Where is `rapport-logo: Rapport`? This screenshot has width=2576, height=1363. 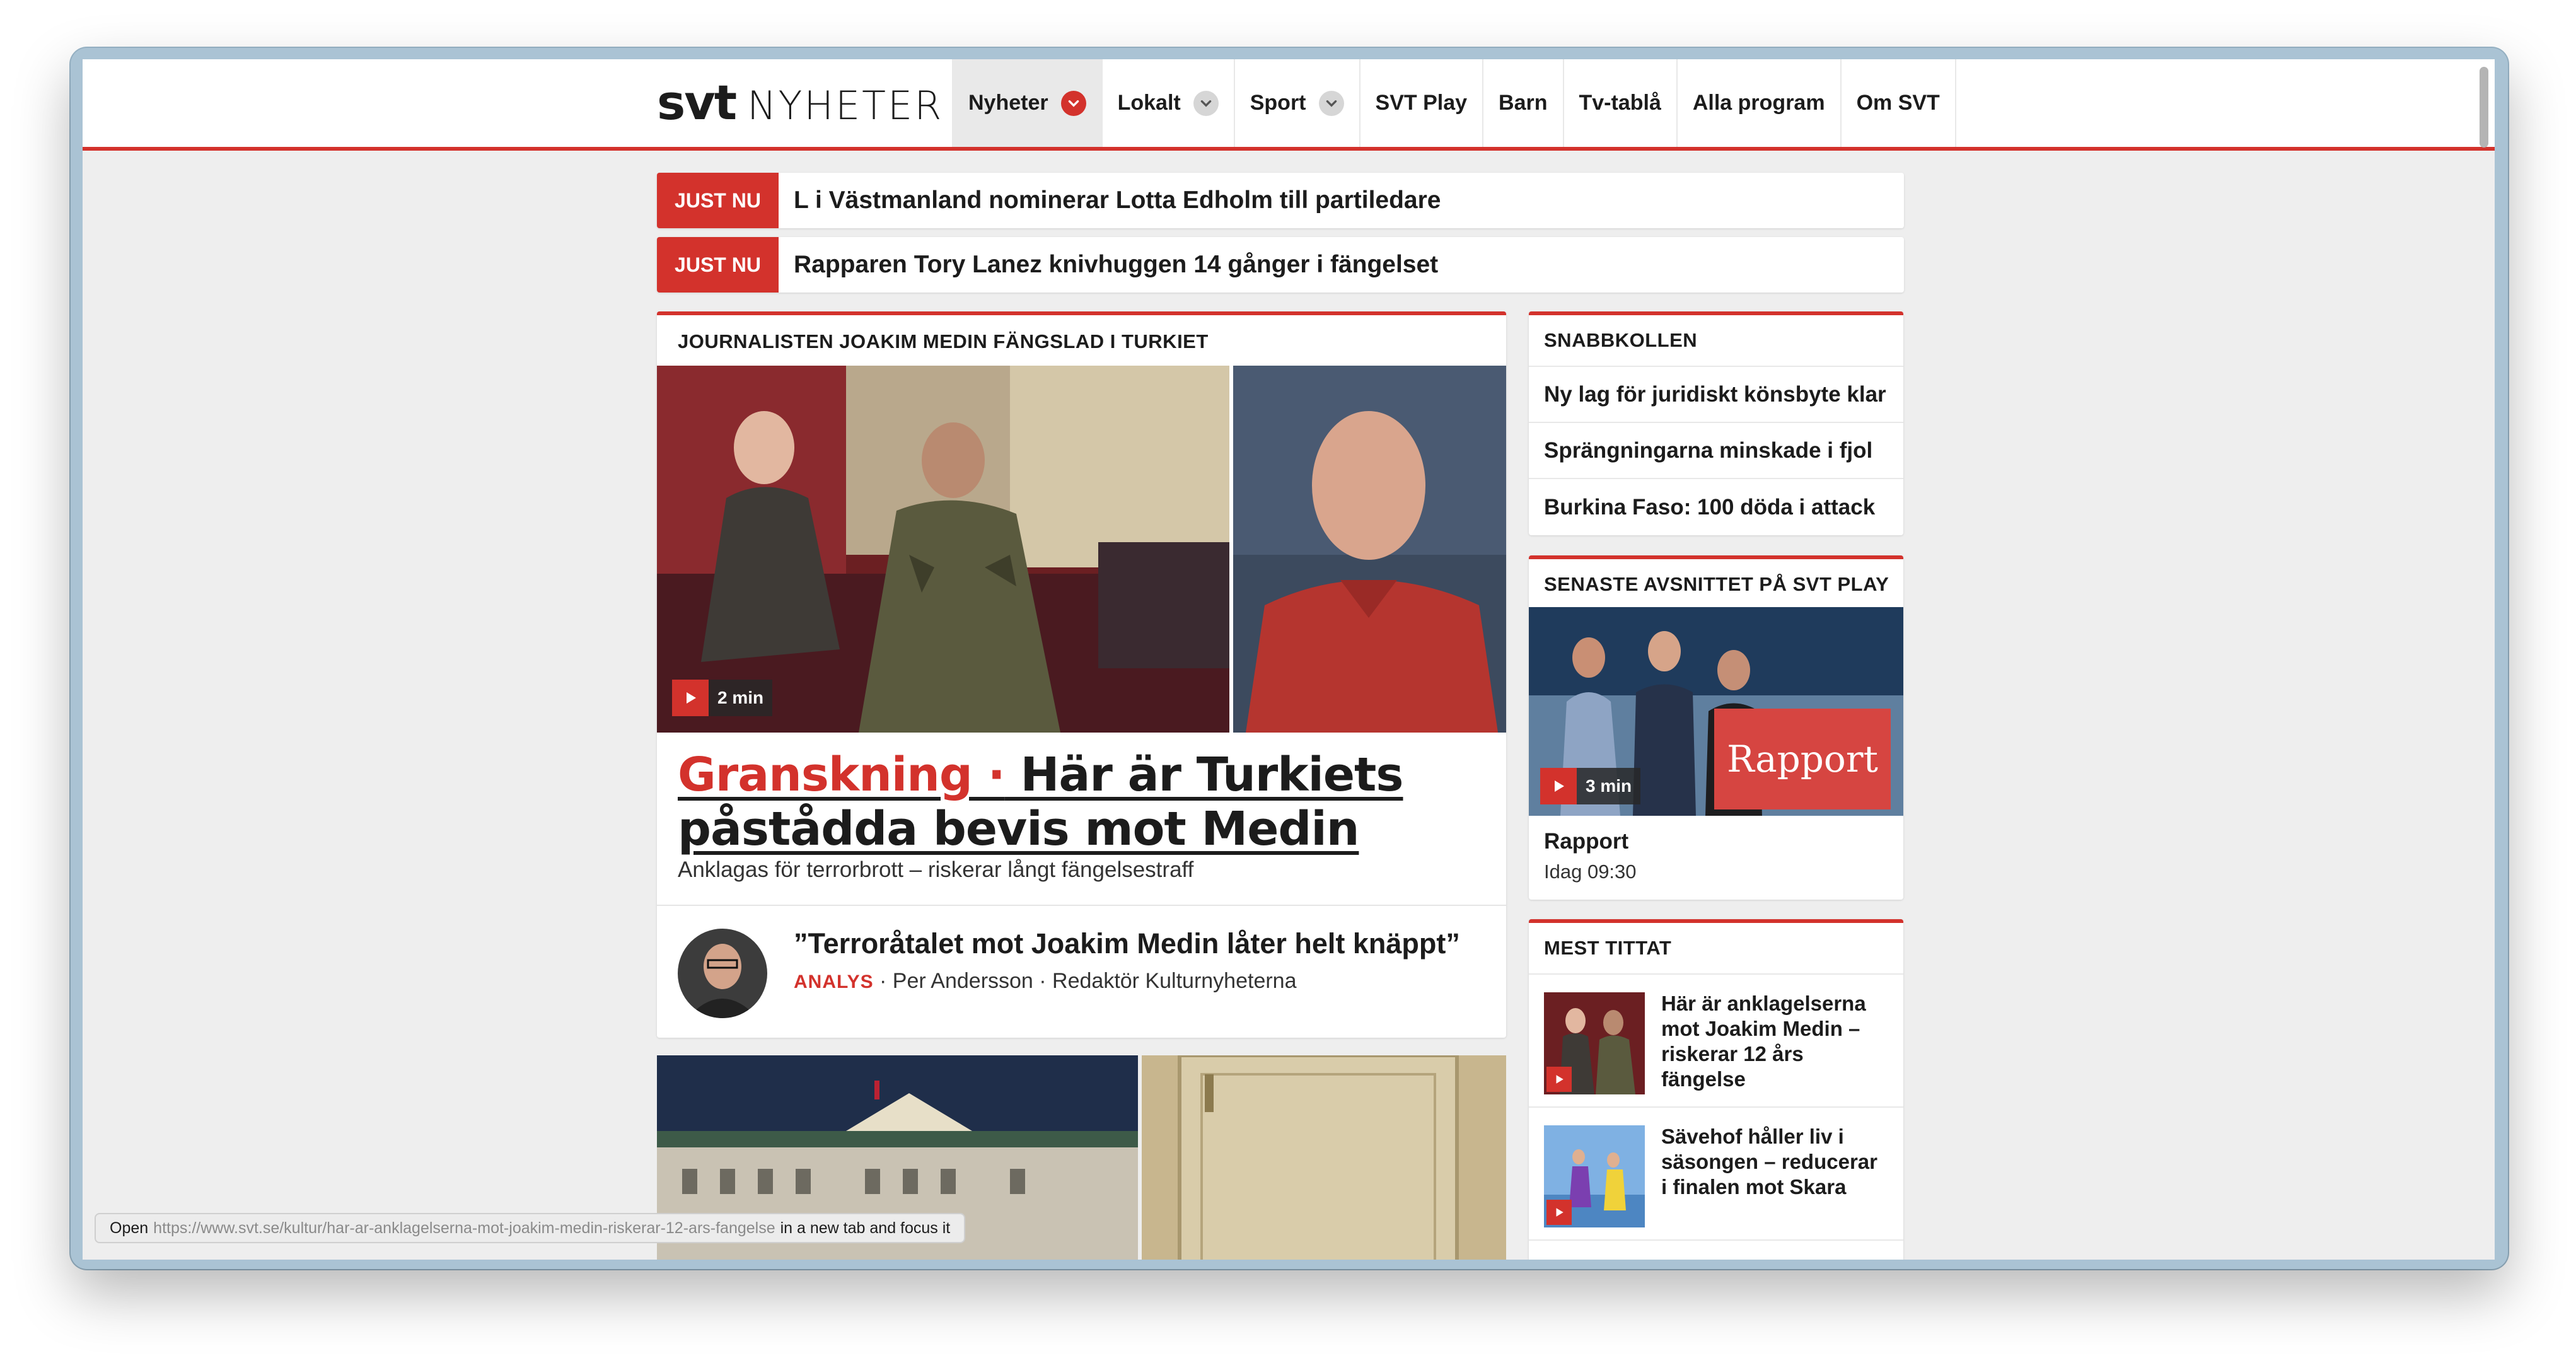
rapport-logo: Rapport is located at coordinates (1803, 759).